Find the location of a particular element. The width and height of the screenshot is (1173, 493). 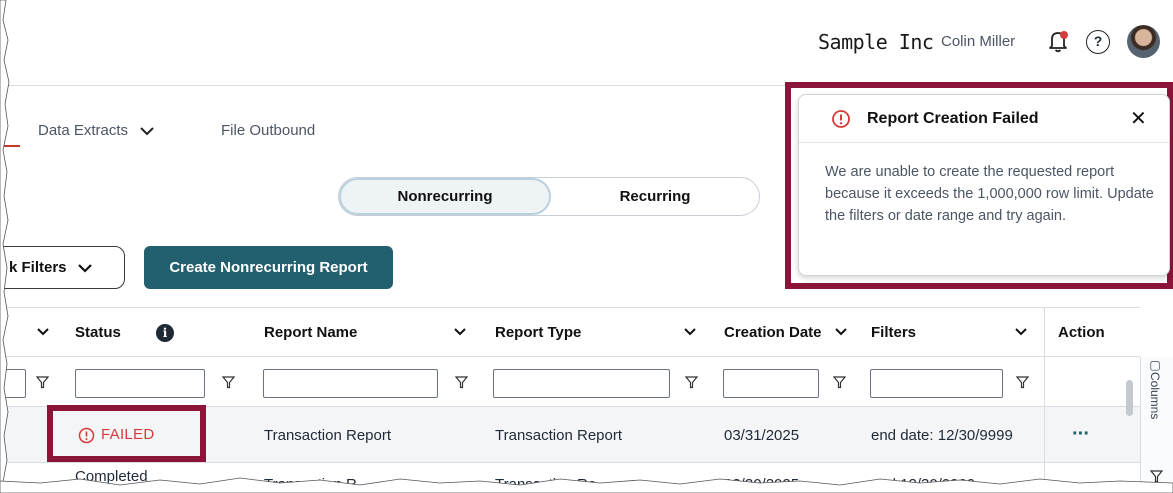

column-header-filters: Filters is located at coordinates (893, 332).